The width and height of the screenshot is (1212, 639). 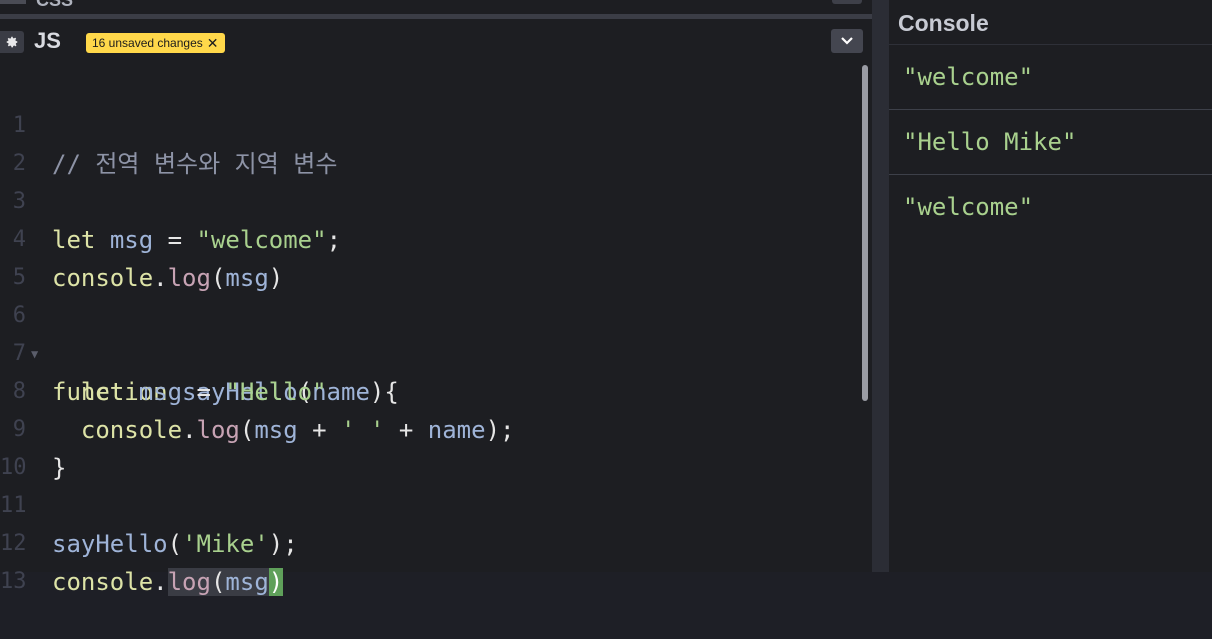 I want to click on line-number: 13, so click(x=13, y=581).